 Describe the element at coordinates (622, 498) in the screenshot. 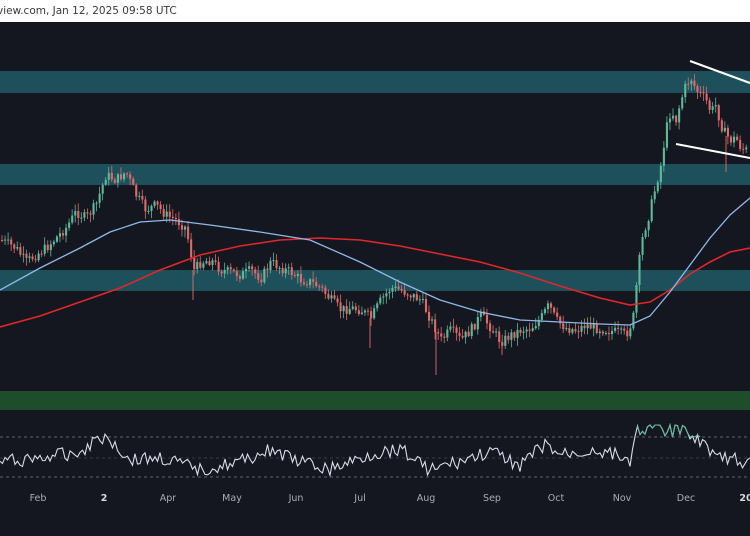

I see `x-tick-label: Nov` at that location.